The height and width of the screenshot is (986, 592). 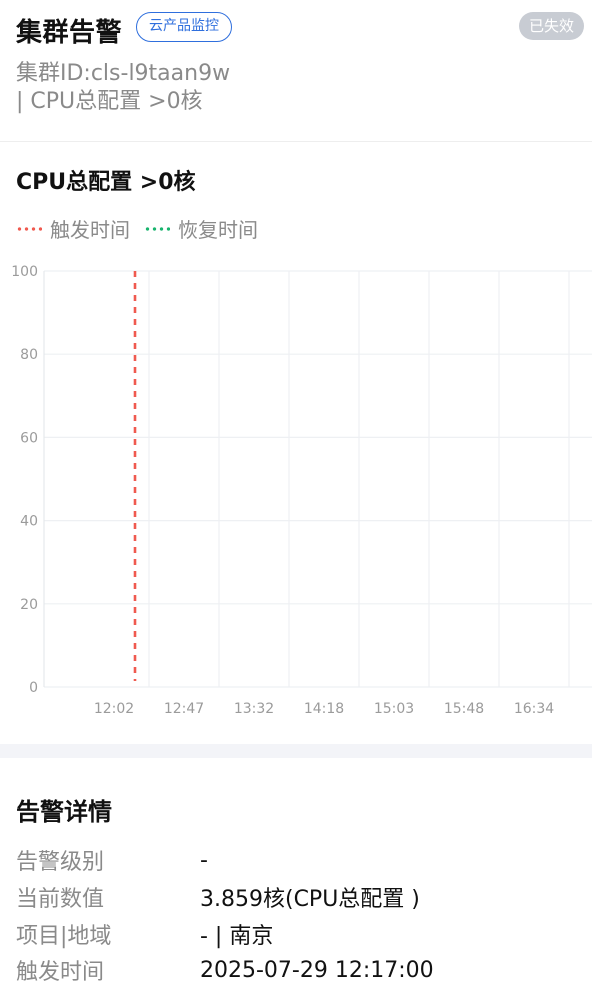 I want to click on detail-value: - | 南京, so click(x=237, y=936).